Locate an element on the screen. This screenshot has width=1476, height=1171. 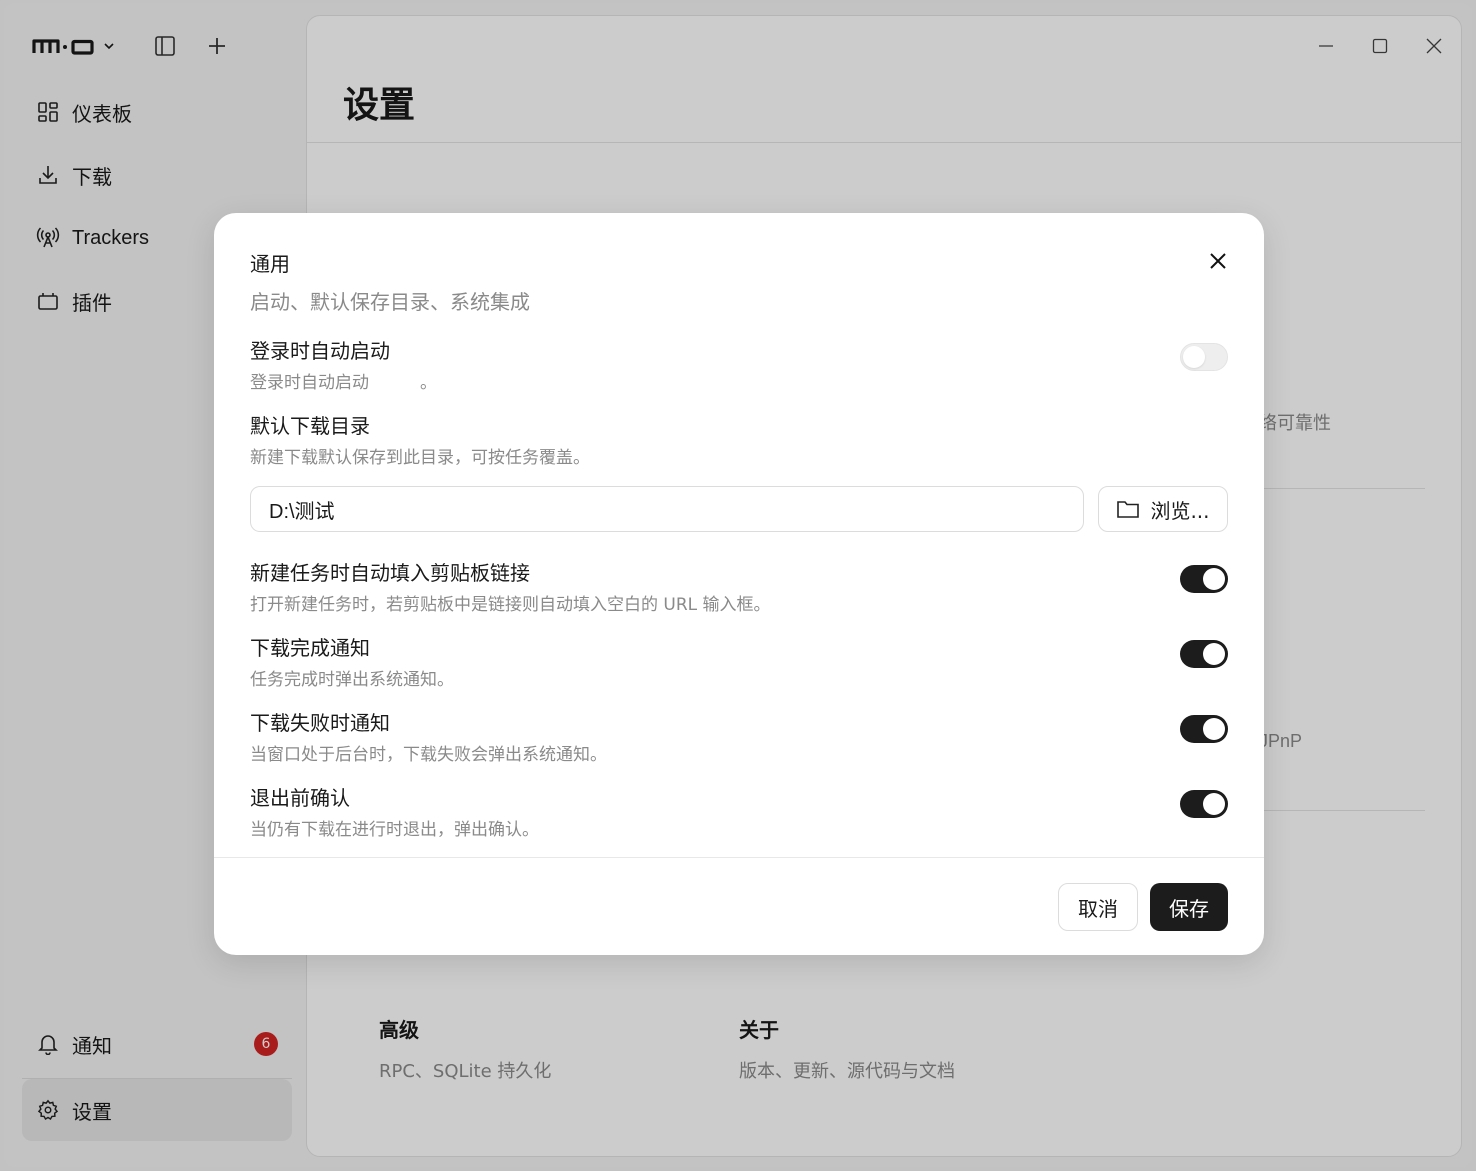
setting-description: 当窗口处于后台时，下载失败会弹出系统通知。 is located at coordinates (428, 755).